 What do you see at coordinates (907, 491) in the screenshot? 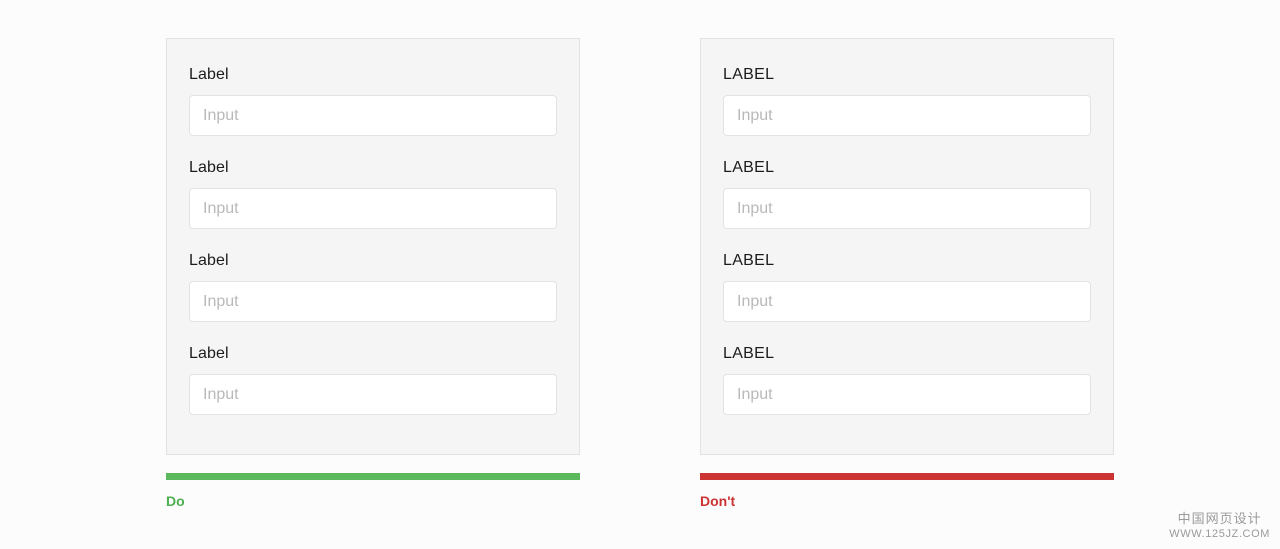
I see `verdict-dont: Don't` at bounding box center [907, 491].